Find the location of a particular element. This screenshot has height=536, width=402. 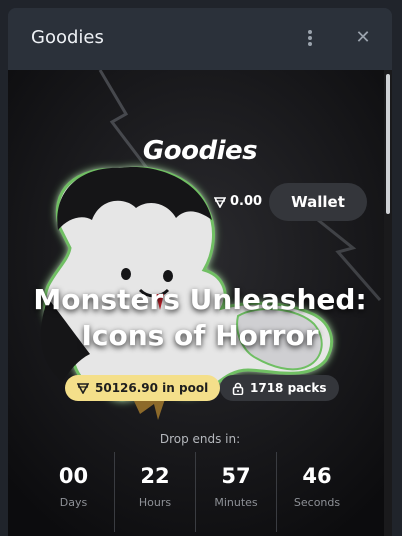

wallet-balance: 0.00 is located at coordinates (238, 201).